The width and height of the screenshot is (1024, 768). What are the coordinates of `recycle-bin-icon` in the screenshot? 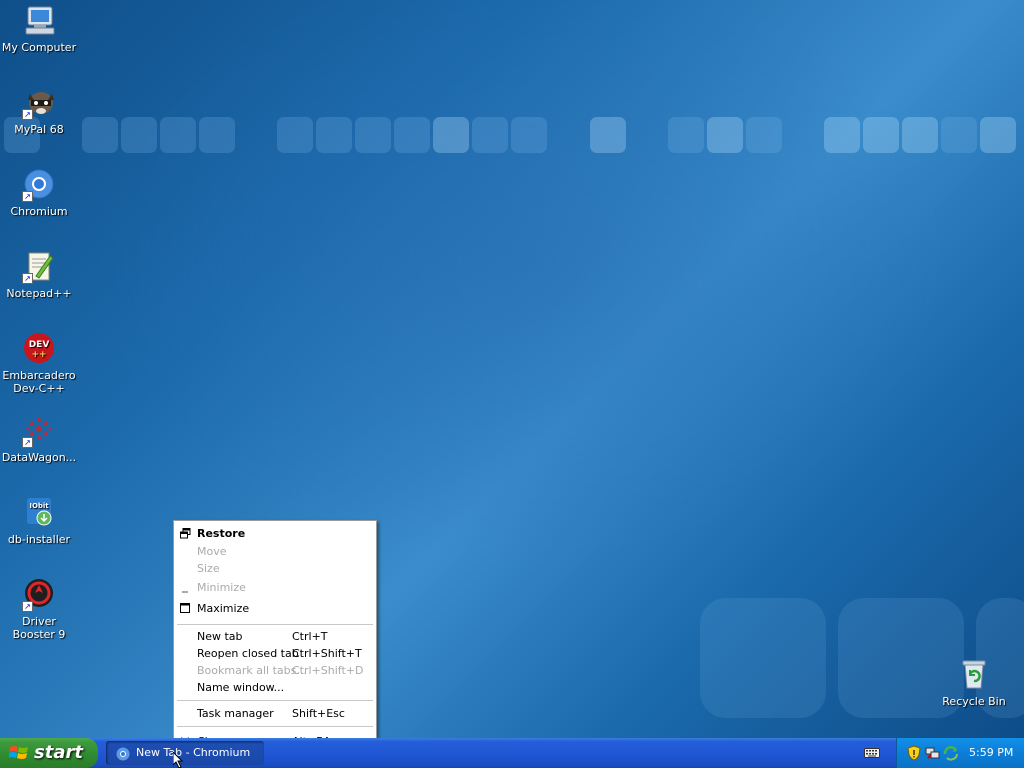 It's located at (974, 675).